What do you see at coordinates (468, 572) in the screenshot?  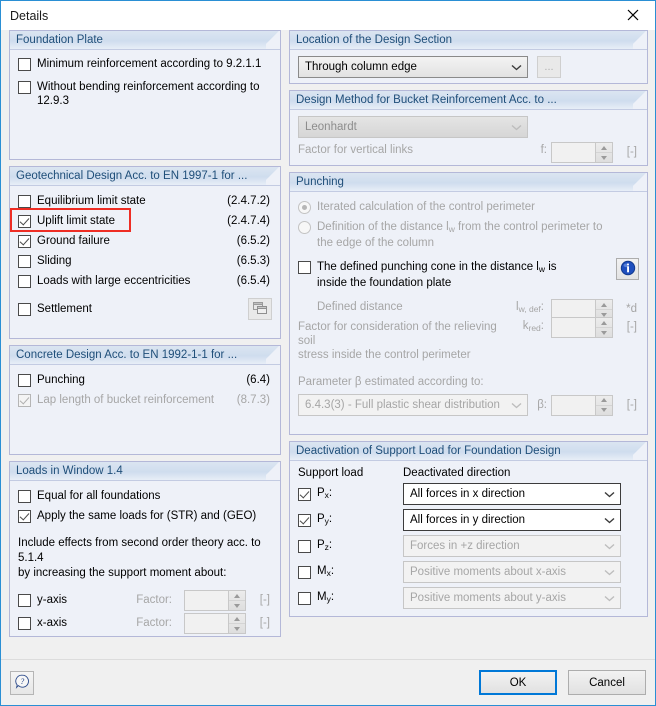 I see `deactivation-row-mx: Mx: Positive moments about x-axis` at bounding box center [468, 572].